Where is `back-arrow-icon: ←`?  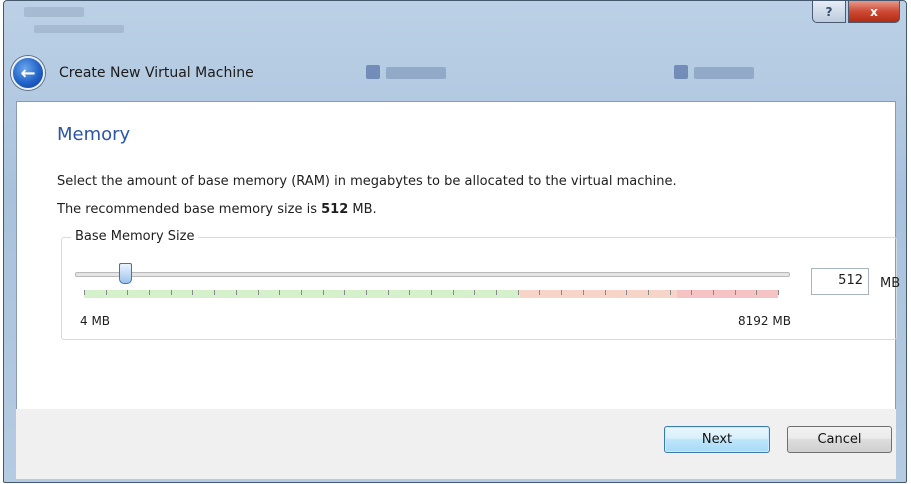
back-arrow-icon: ← is located at coordinates (28, 73).